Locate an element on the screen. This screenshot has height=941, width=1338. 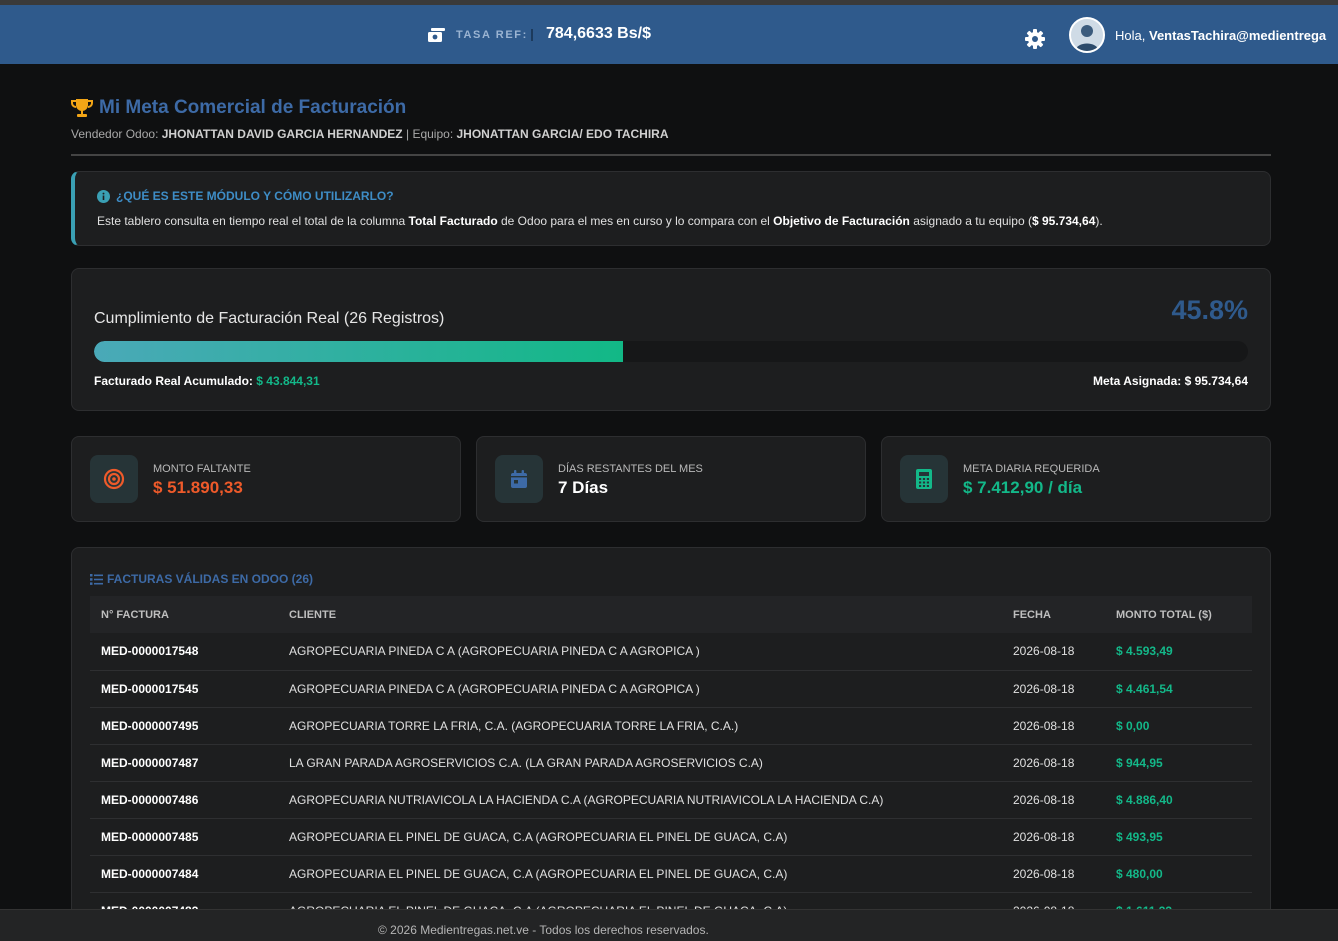
info-bold-part: Objetivo de Facturación is located at coordinates (841, 221).